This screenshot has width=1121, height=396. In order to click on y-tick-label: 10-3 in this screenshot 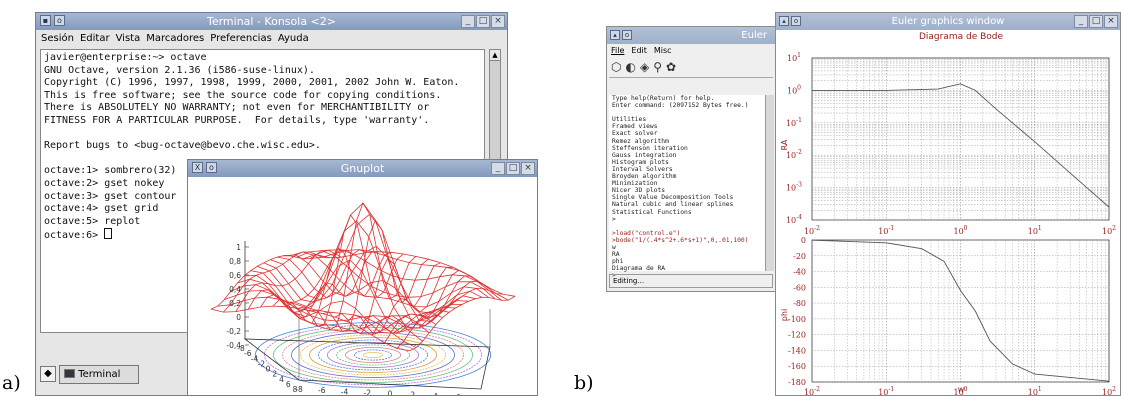, I will do `click(794, 187)`.